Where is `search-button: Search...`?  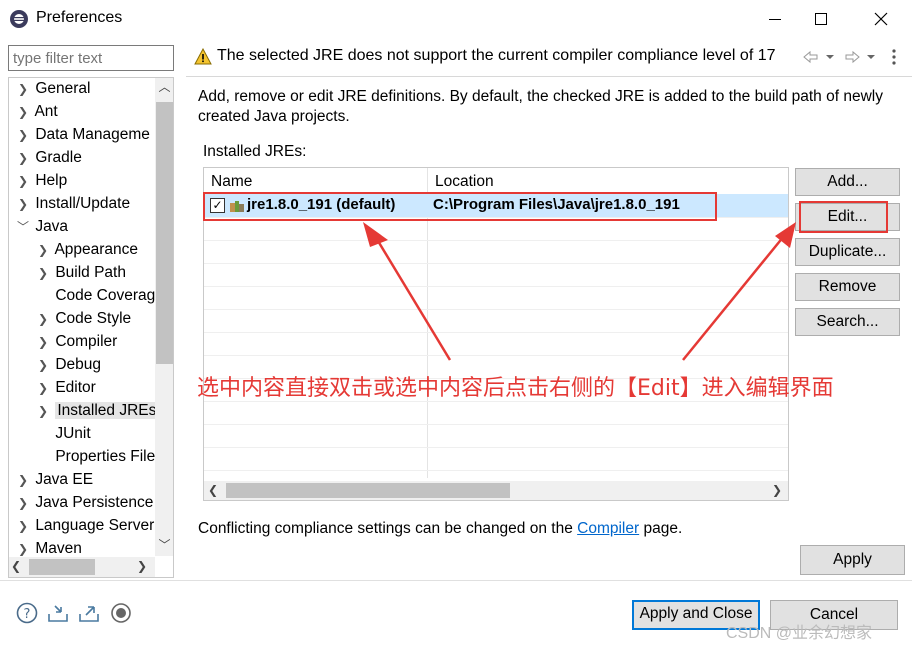 search-button: Search... is located at coordinates (847, 322).